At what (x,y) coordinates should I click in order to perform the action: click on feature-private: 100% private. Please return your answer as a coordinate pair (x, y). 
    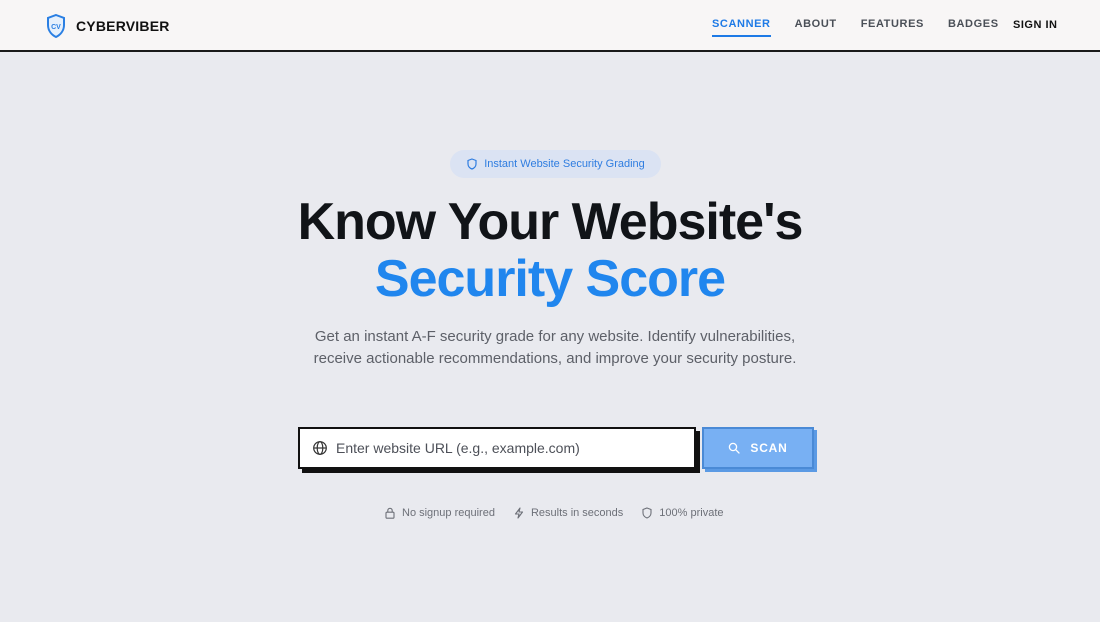
    Looking at the image, I should click on (682, 513).